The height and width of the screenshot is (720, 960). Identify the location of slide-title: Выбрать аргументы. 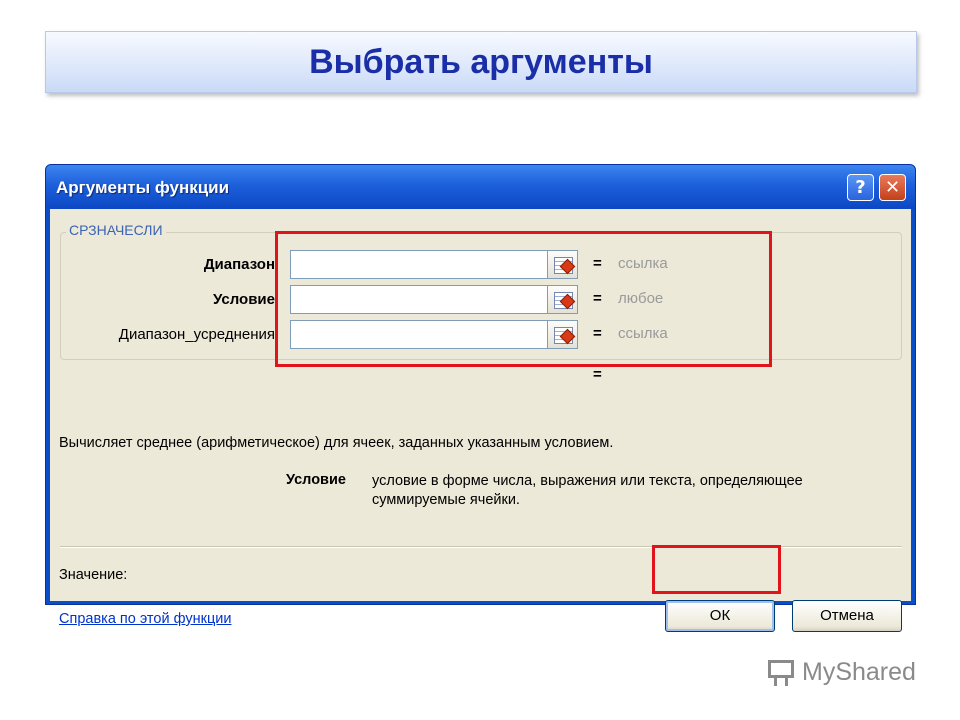
(481, 61).